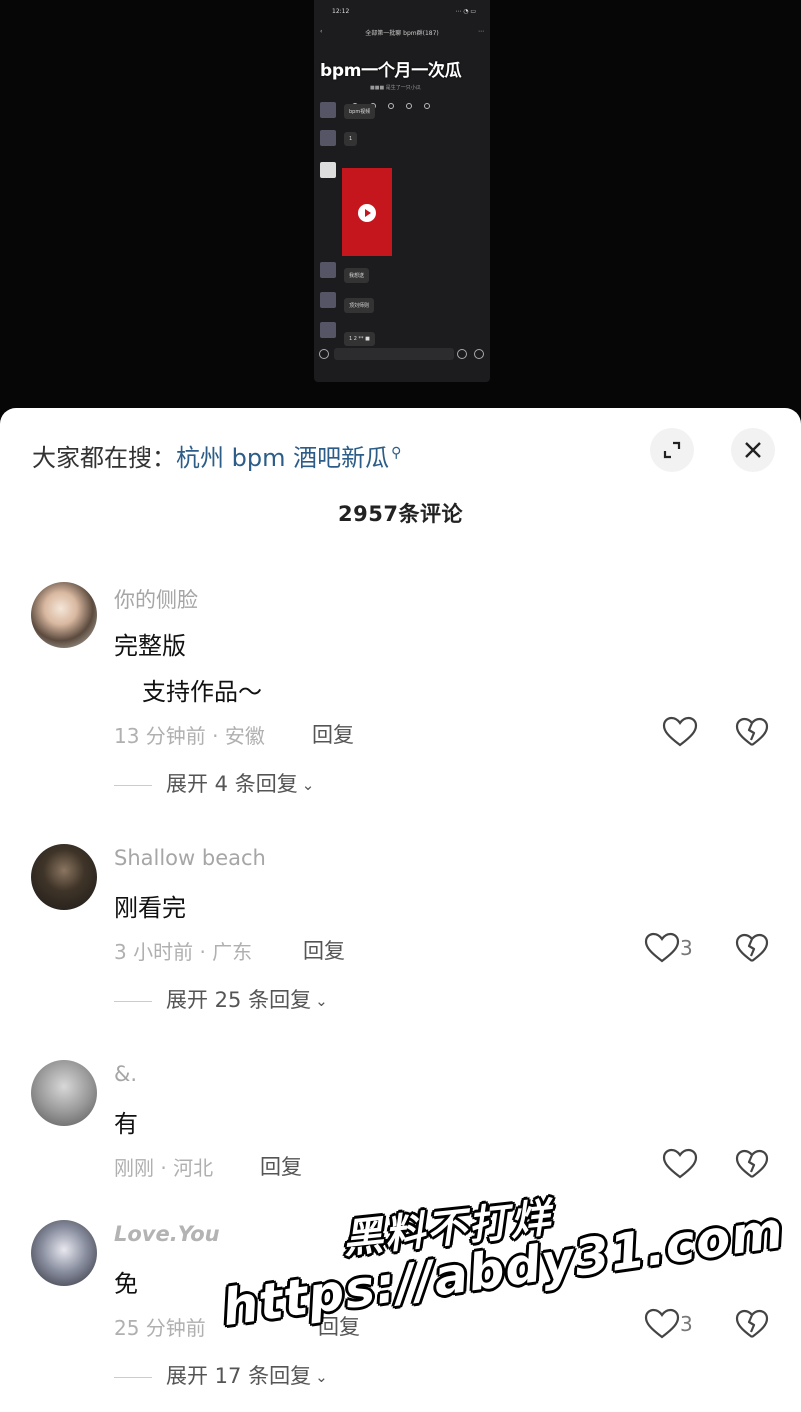  Describe the element at coordinates (190, 858) in the screenshot. I see `comment-username: Shallow beach` at that location.